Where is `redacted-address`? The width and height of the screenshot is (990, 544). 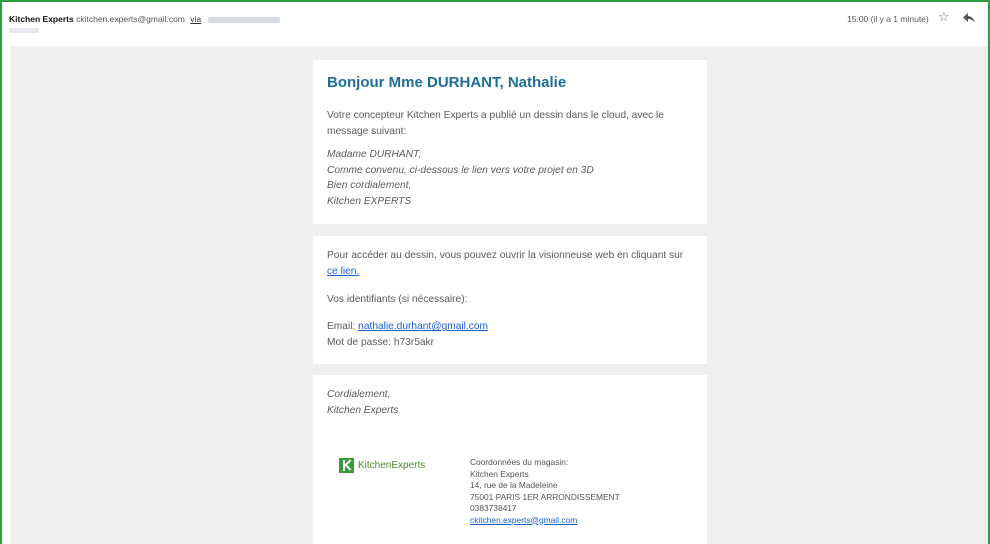
redacted-address is located at coordinates (243, 19).